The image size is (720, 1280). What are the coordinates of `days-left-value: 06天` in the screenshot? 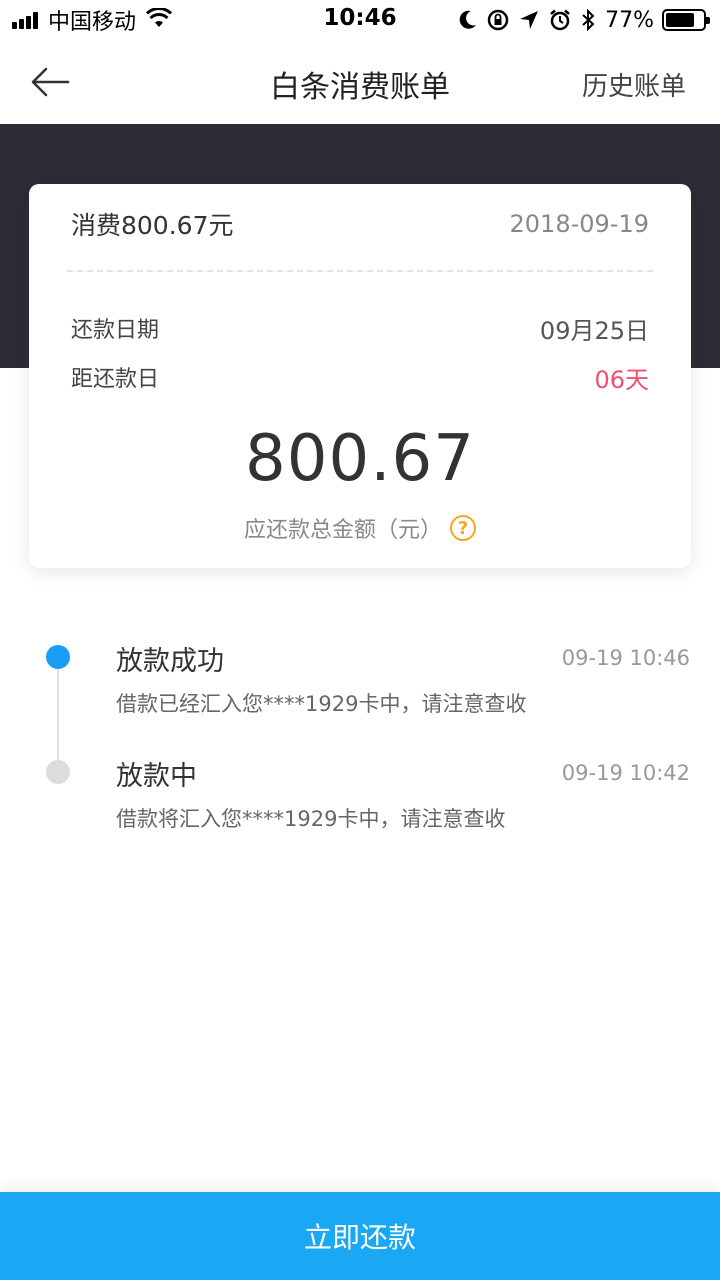 It's located at (621, 379).